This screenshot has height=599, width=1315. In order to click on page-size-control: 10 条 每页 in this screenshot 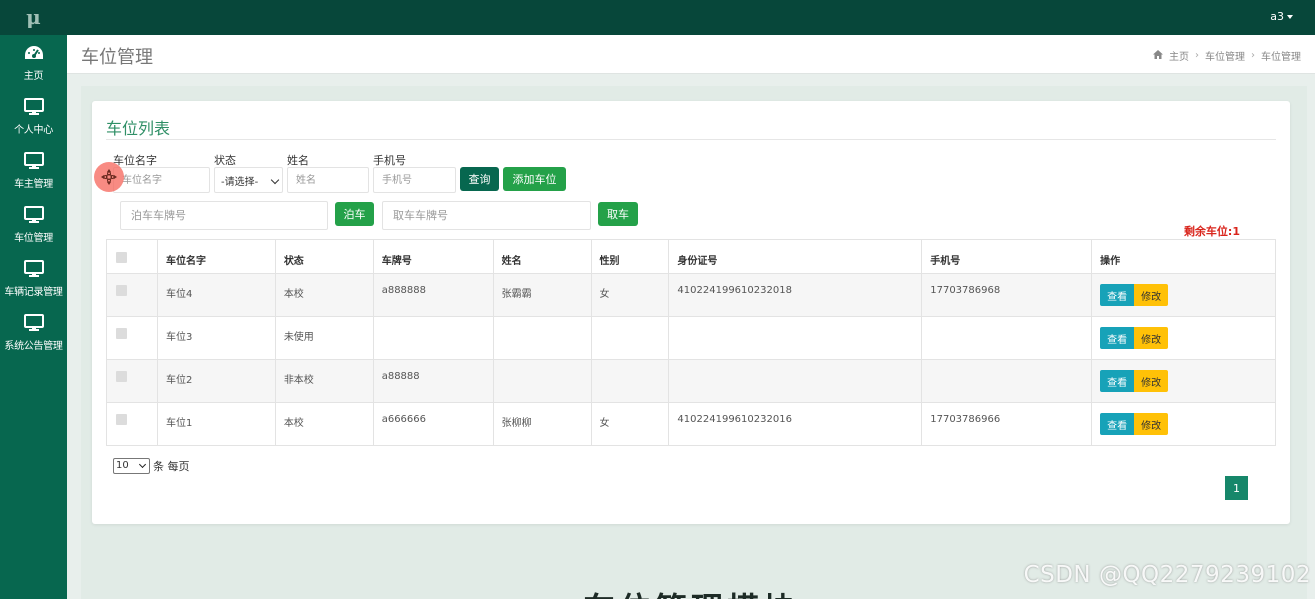, I will do `click(151, 466)`.